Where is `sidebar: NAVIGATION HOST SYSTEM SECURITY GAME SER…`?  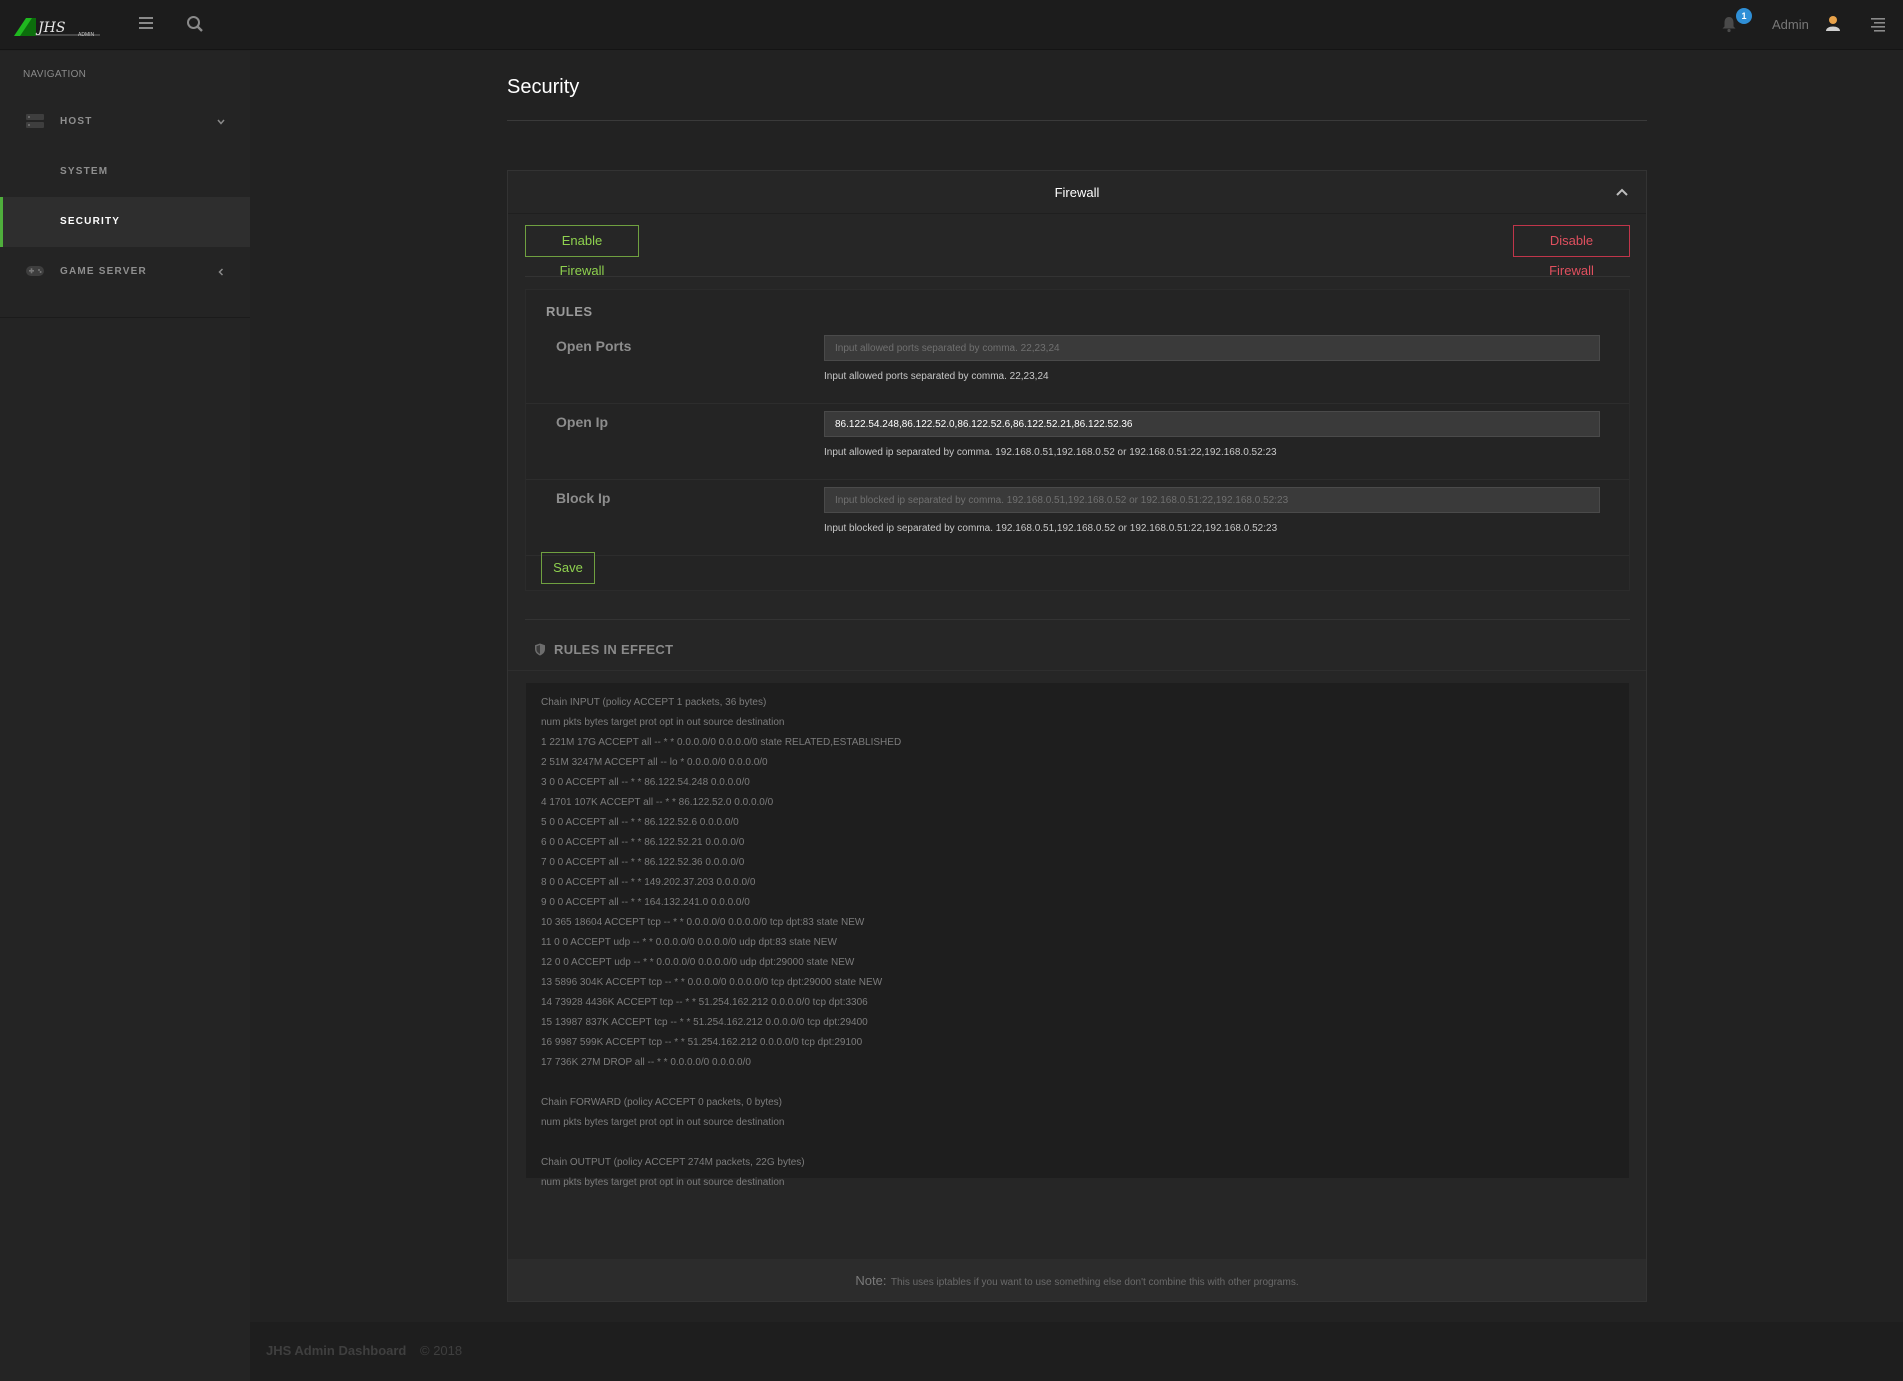 sidebar: NAVIGATION HOST SYSTEM SECURITY GAME SER… is located at coordinates (125, 716).